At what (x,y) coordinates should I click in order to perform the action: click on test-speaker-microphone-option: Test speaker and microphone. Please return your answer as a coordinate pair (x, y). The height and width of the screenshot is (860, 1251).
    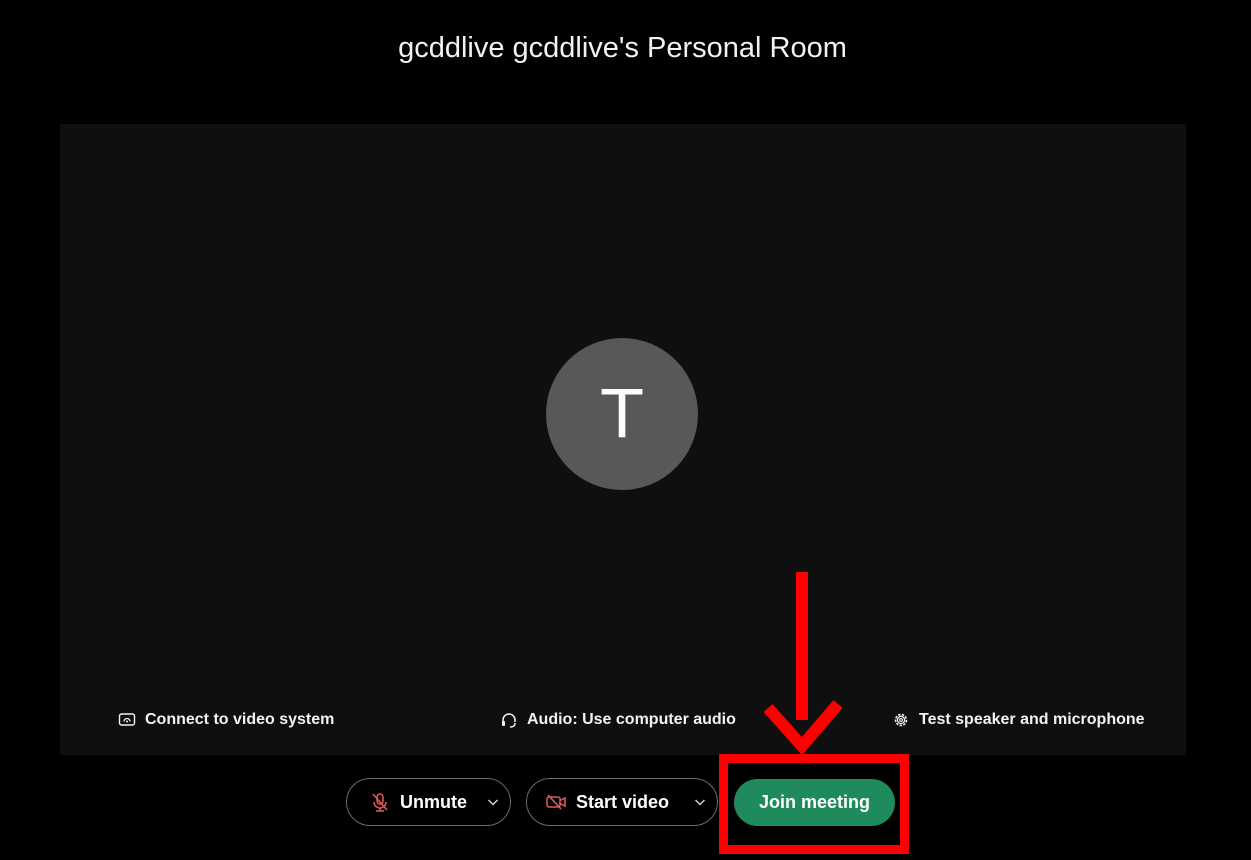
    Looking at the image, I should click on (1018, 720).